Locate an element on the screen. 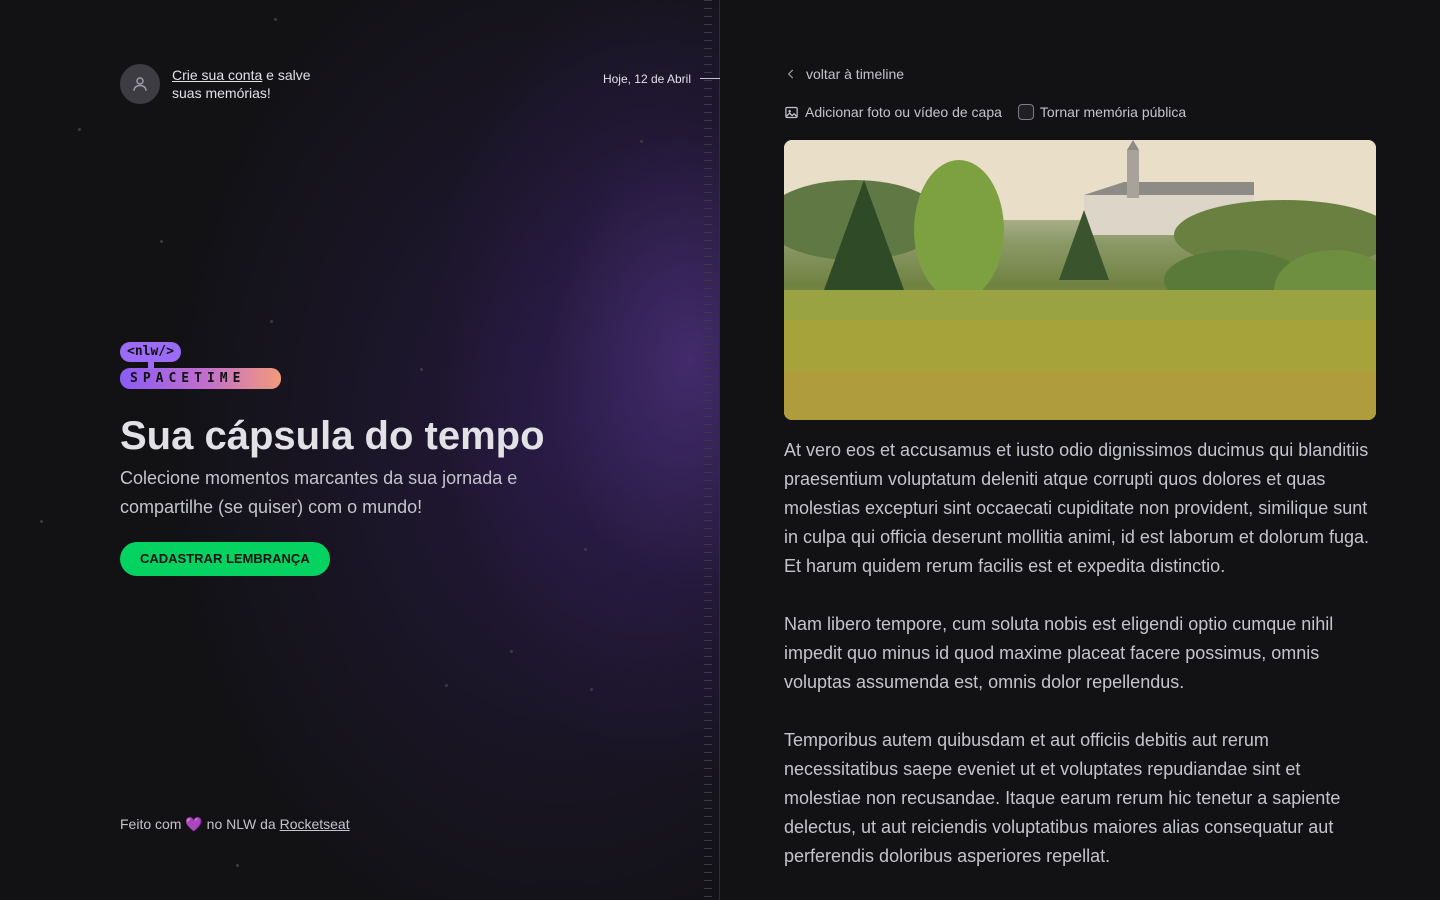 Image resolution: width=1440 pixels, height=900 pixels. sign-in-text: Crie sua conta e salve suas memórias! is located at coordinates (247, 84).